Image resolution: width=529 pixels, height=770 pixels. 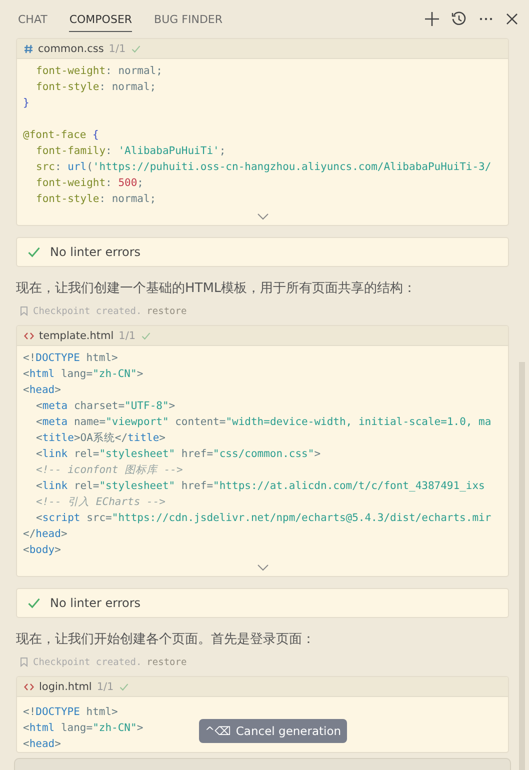 What do you see at coordinates (26, 103) in the screenshot?
I see `code-line: }` at bounding box center [26, 103].